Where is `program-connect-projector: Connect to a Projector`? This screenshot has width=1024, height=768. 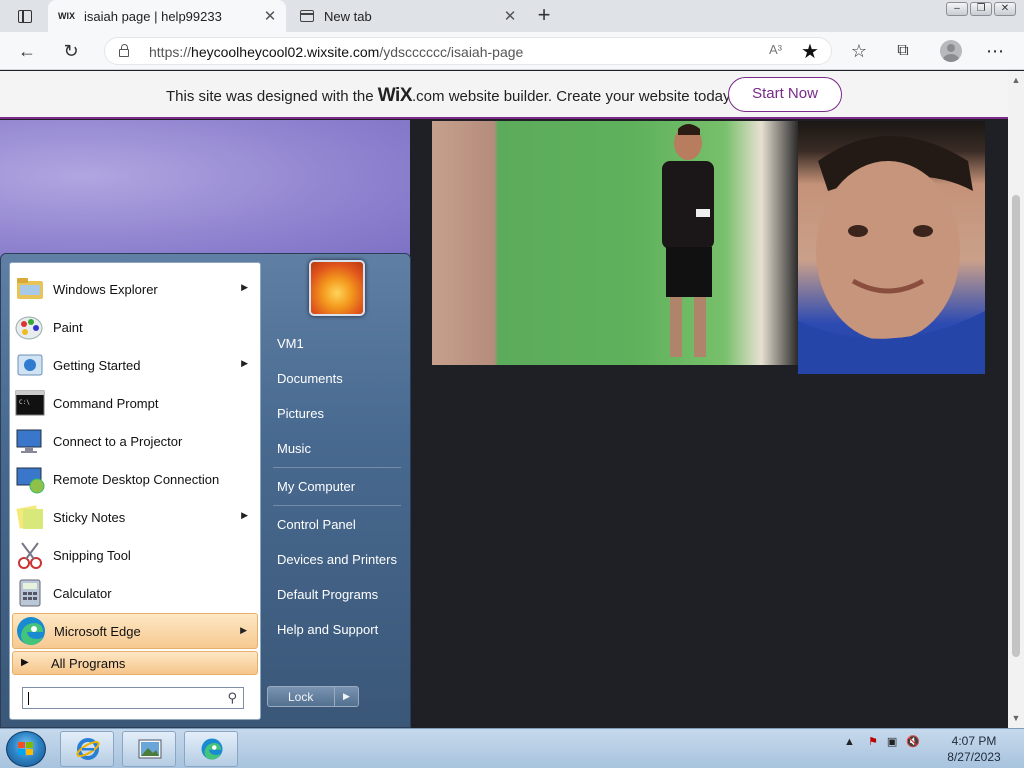
program-connect-projector: Connect to a Projector is located at coordinates (135, 441).